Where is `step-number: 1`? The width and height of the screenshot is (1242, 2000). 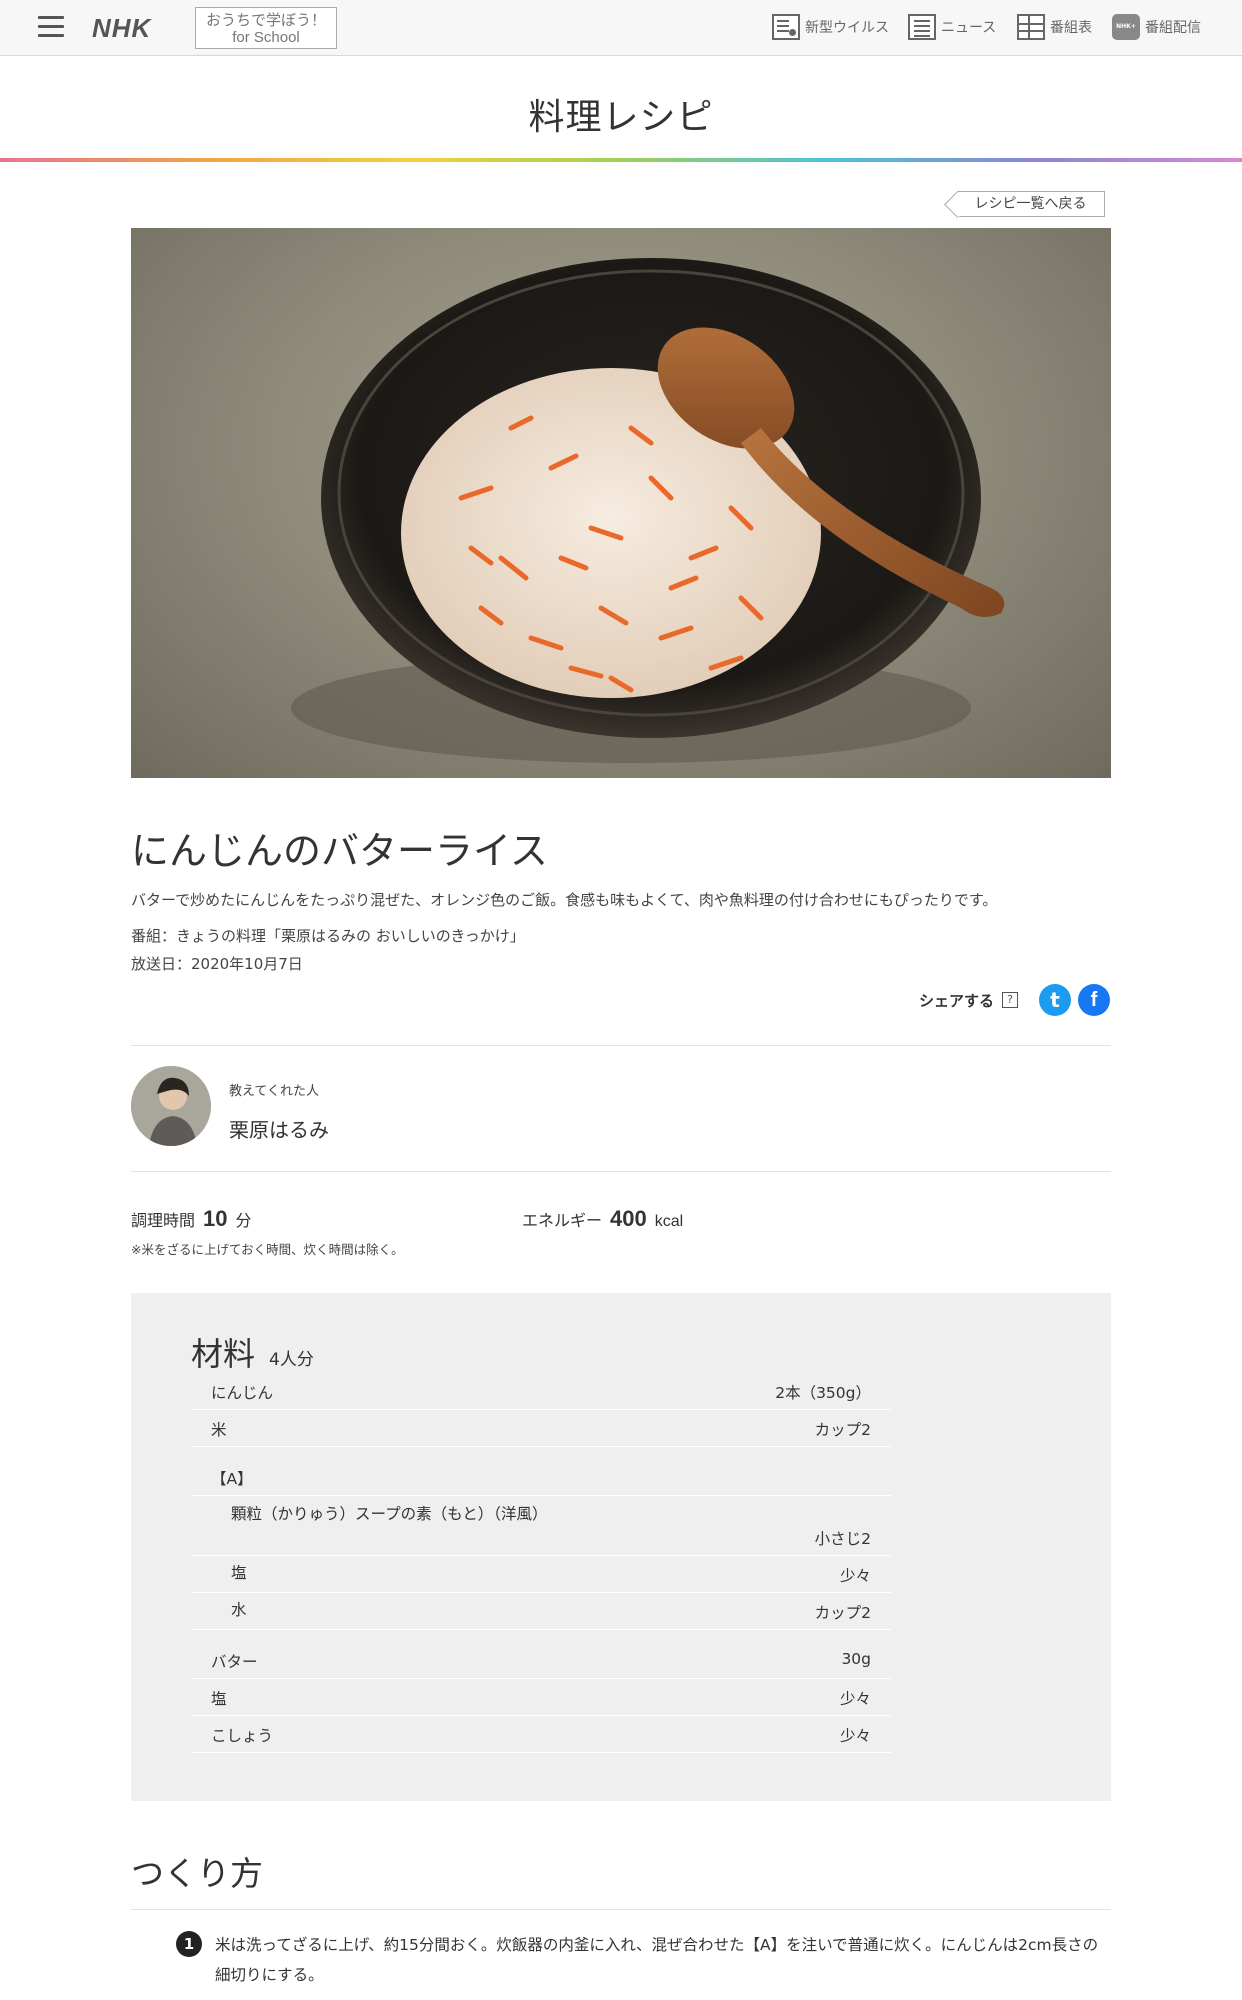
step-number: 1 is located at coordinates (189, 1944).